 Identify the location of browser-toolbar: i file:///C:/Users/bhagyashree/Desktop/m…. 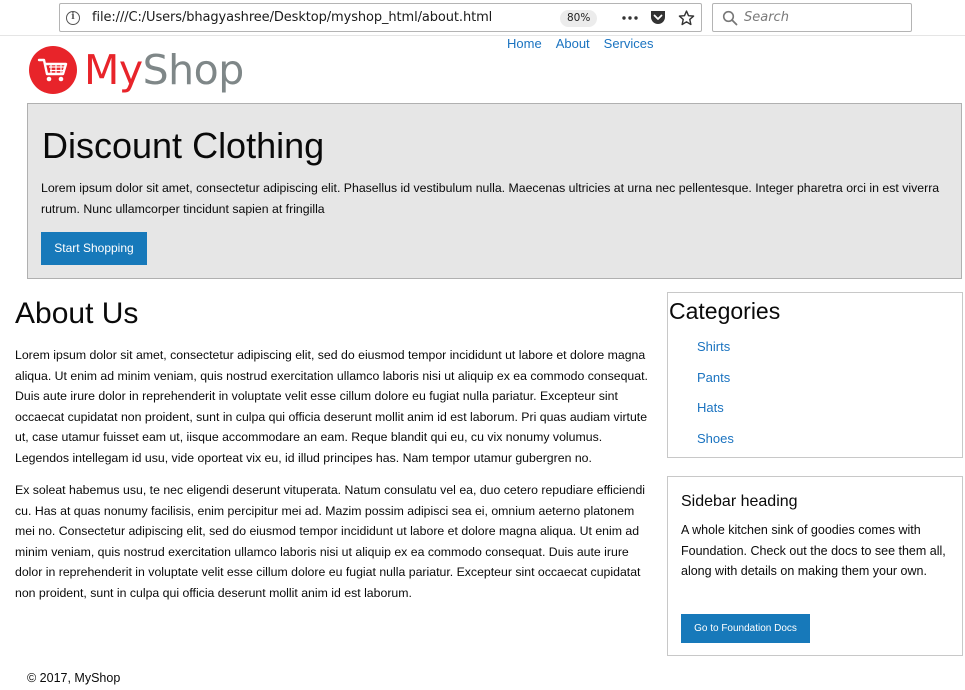
(482, 18).